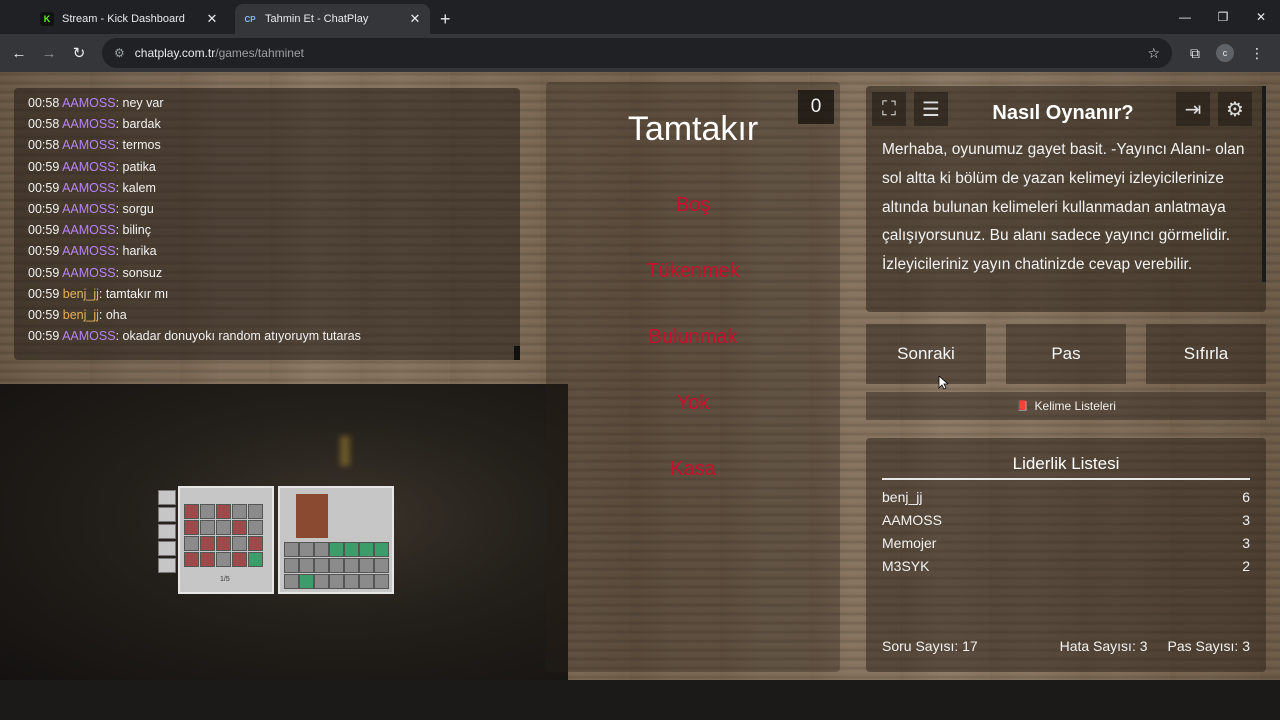 The width and height of the screenshot is (1280, 720). What do you see at coordinates (317, 19) in the screenshot?
I see `tab-title: Tahmin Et - ChatPlay` at bounding box center [317, 19].